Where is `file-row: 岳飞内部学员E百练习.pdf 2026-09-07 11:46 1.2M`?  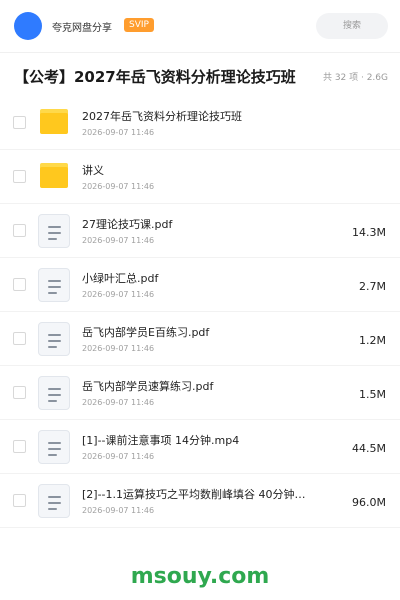 file-row: 岳飞内部学员E百练习.pdf 2026-09-07 11:46 1.2M is located at coordinates (200, 339).